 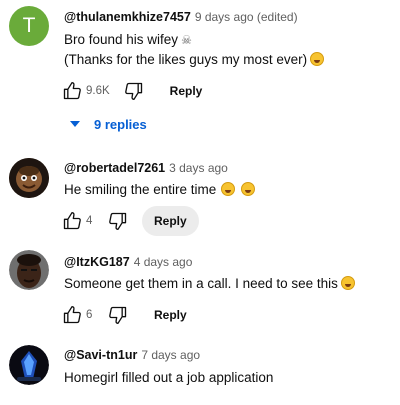 I want to click on comment-line: Homegirl filled out a job application, so click(x=169, y=377).